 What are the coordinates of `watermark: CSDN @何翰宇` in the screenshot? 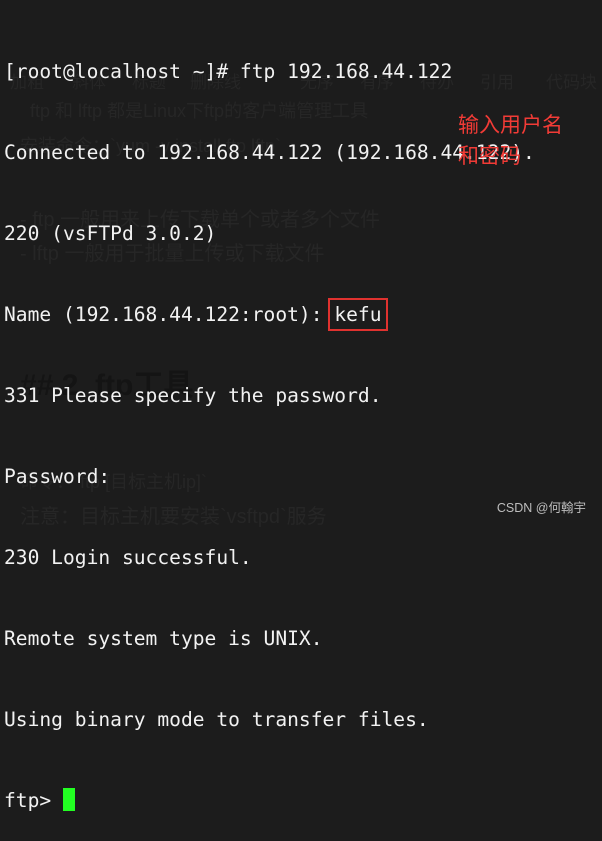 It's located at (541, 508).